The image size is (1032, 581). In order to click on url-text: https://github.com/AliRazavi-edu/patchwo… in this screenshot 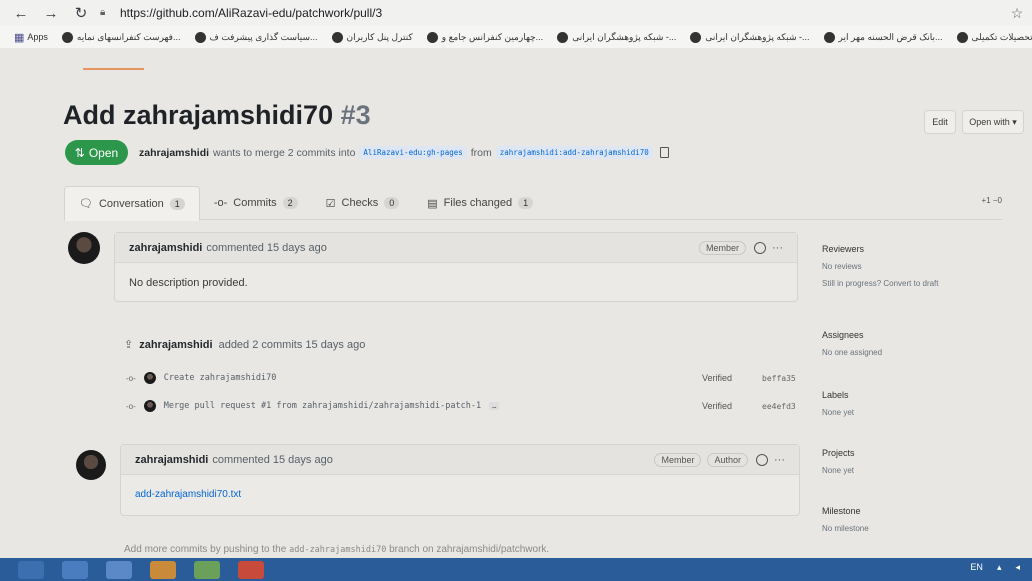, I will do `click(251, 13)`.